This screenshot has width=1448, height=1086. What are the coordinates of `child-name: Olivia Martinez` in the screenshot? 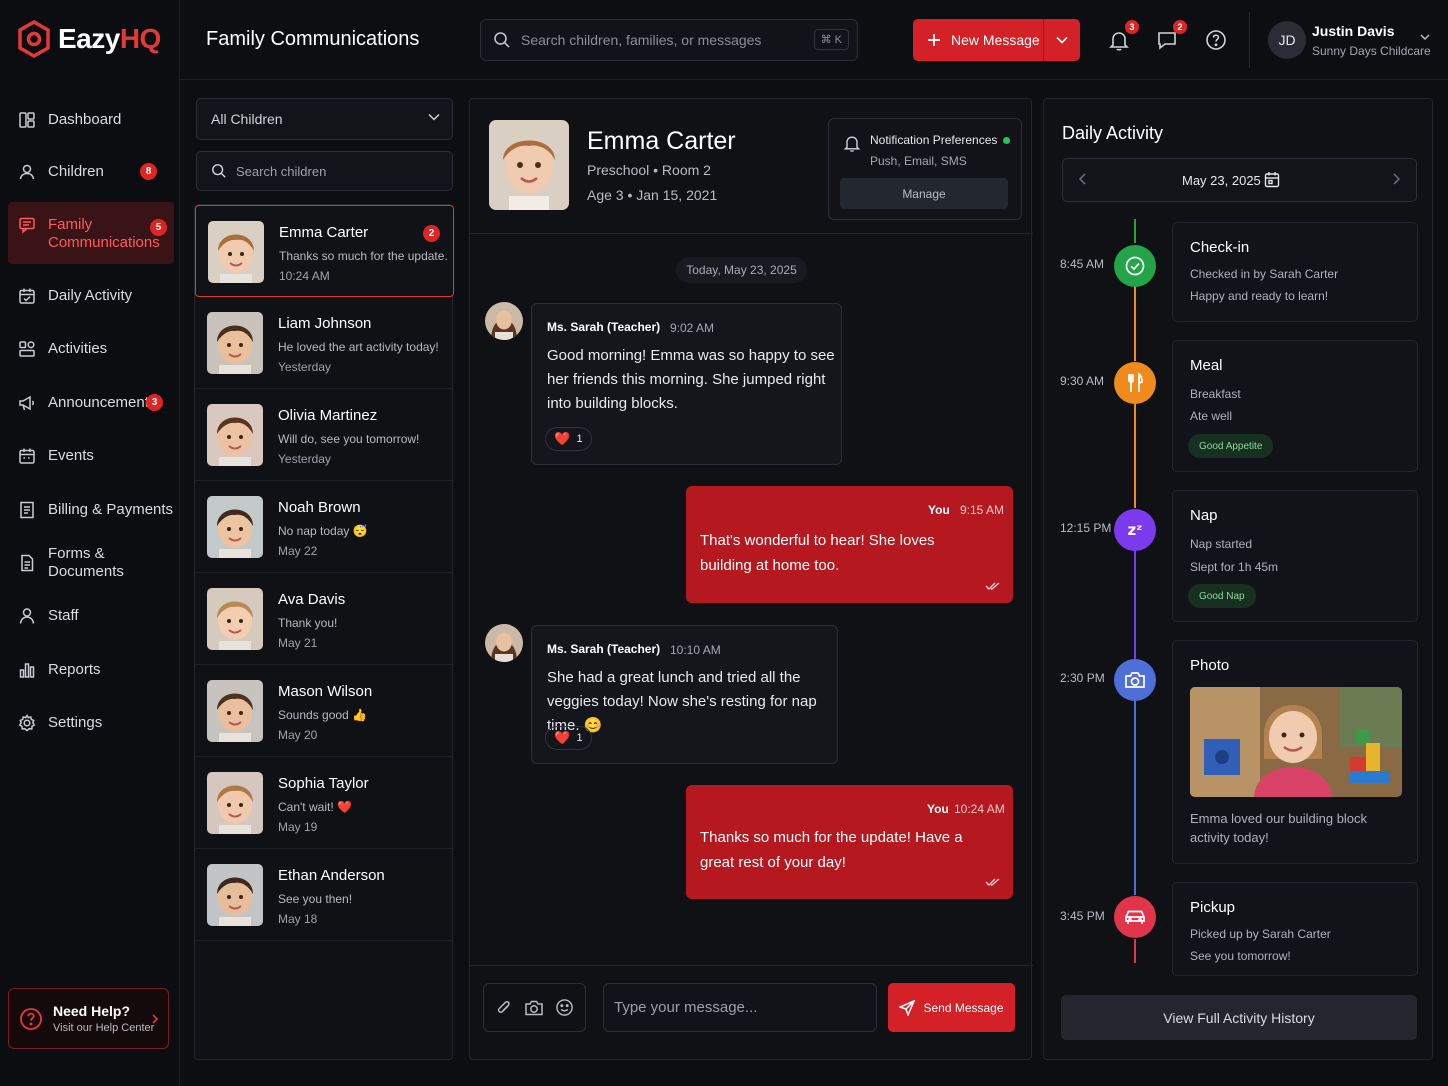 It's located at (328, 415).